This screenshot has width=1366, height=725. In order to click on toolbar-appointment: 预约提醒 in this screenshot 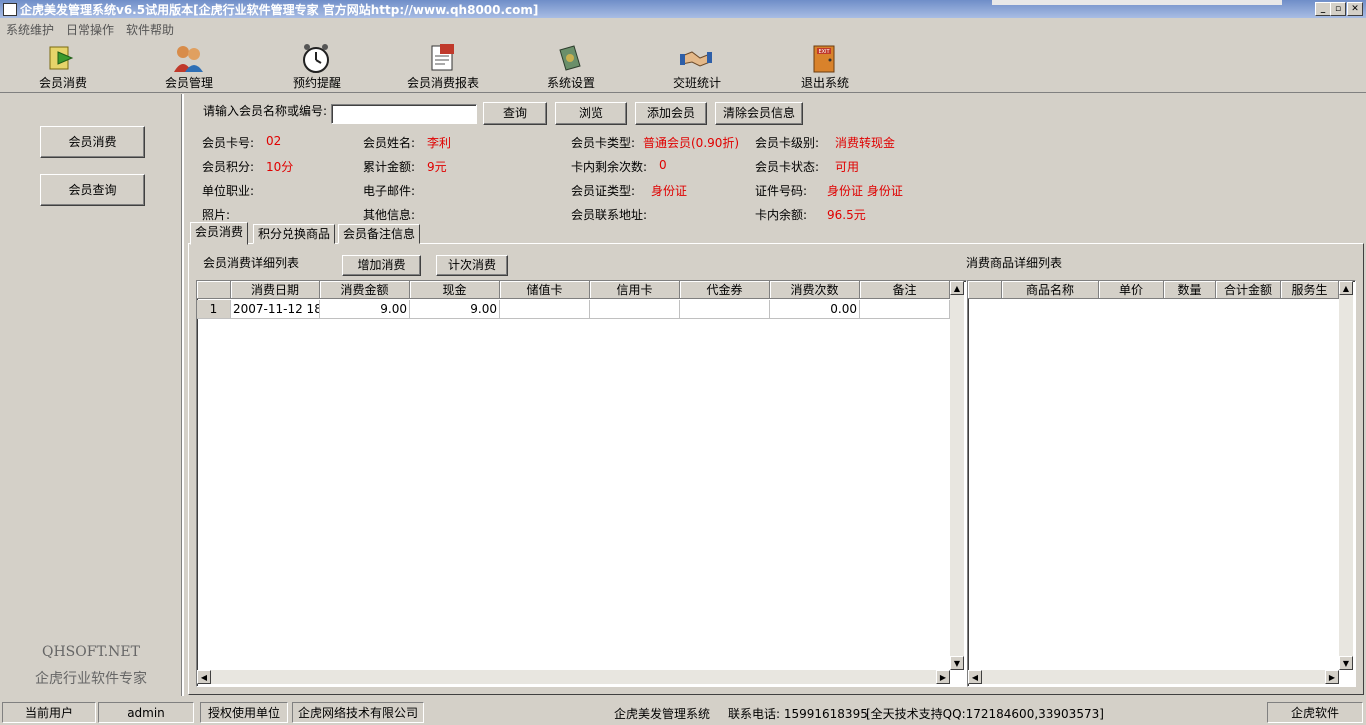, I will do `click(317, 65)`.